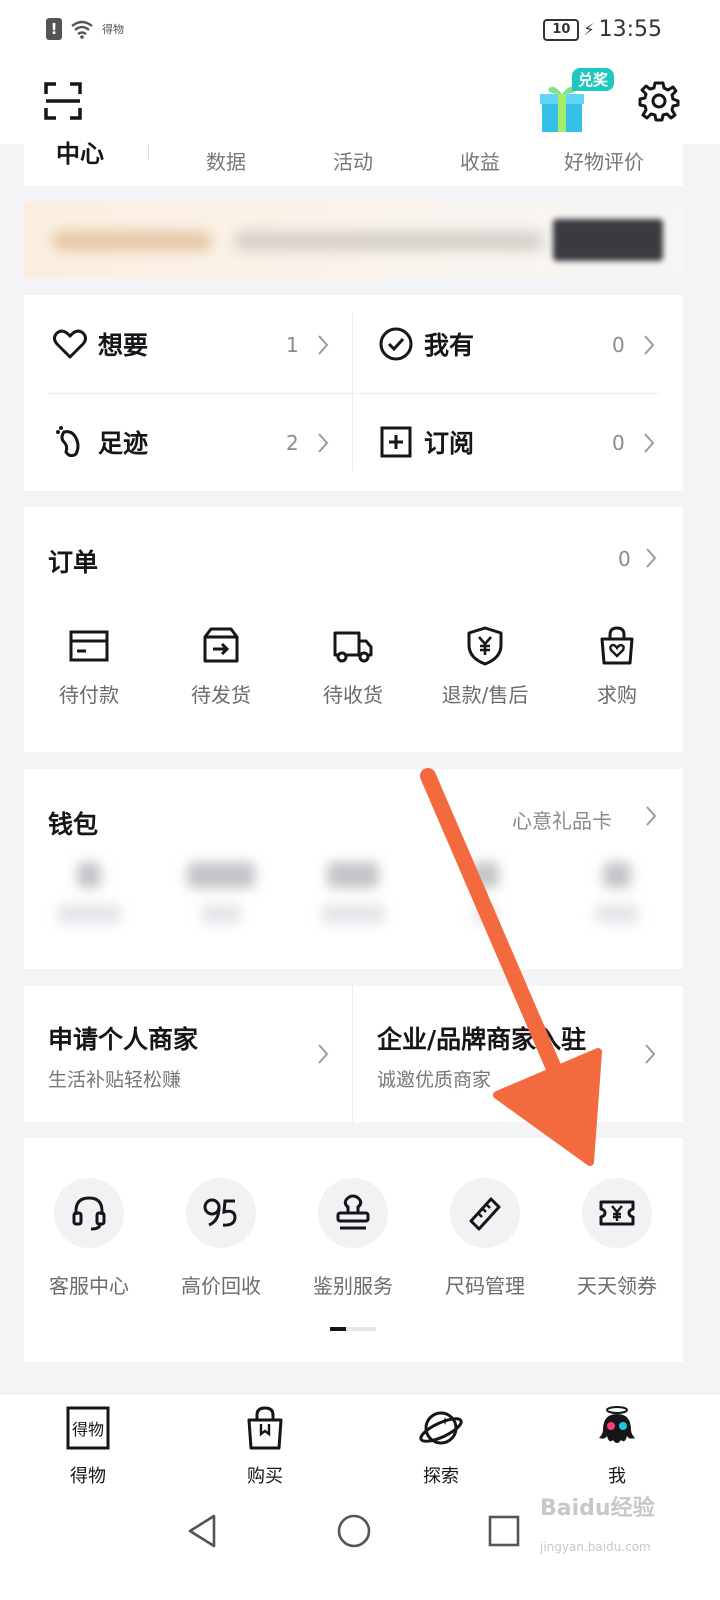 Image resolution: width=720 pixels, height=1600 pixels. Describe the element at coordinates (202, 1531) in the screenshot. I see `back-icon` at that location.